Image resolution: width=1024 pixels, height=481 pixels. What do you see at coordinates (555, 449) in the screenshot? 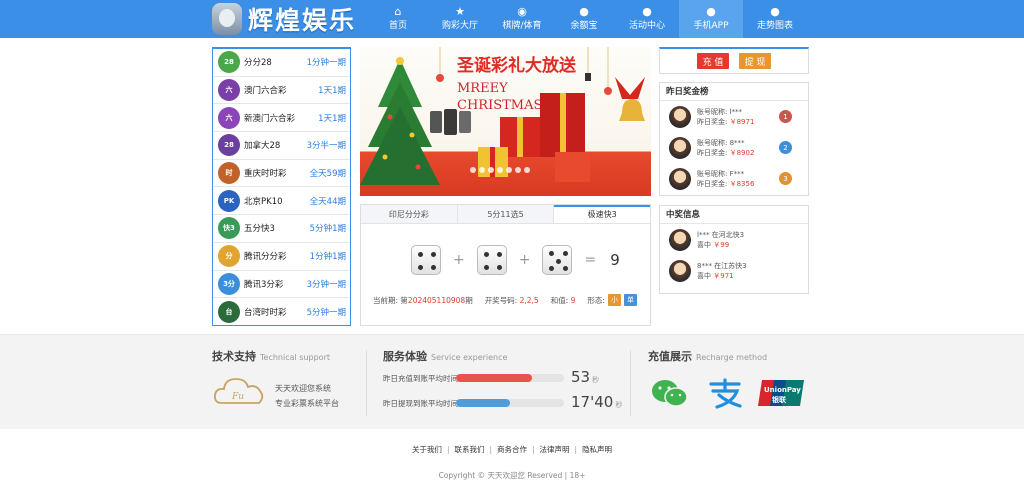
I see `footer-link: 法律声明` at bounding box center [555, 449].